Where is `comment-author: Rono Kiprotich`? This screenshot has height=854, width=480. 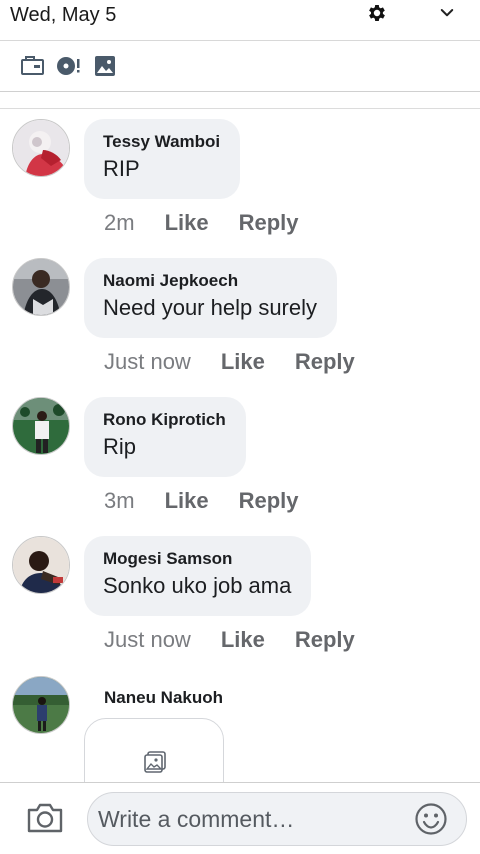 comment-author: Rono Kiprotich is located at coordinates (164, 420).